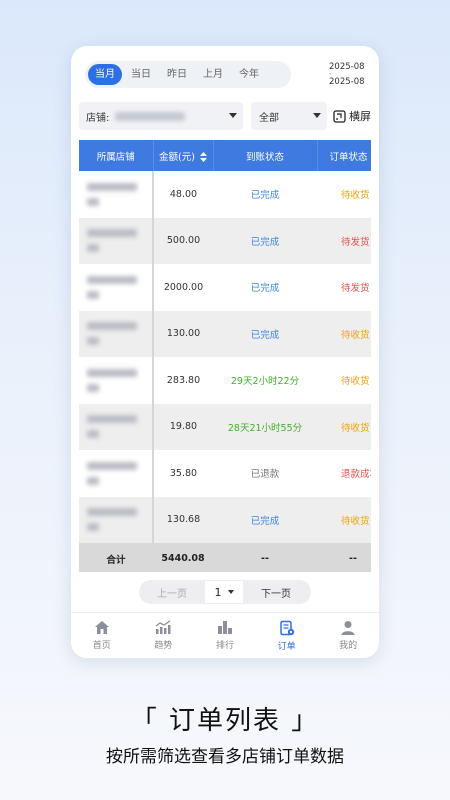 The width and height of the screenshot is (450, 800). Describe the element at coordinates (265, 426) in the screenshot. I see `settlement-cell: 28天21小时55分` at that location.